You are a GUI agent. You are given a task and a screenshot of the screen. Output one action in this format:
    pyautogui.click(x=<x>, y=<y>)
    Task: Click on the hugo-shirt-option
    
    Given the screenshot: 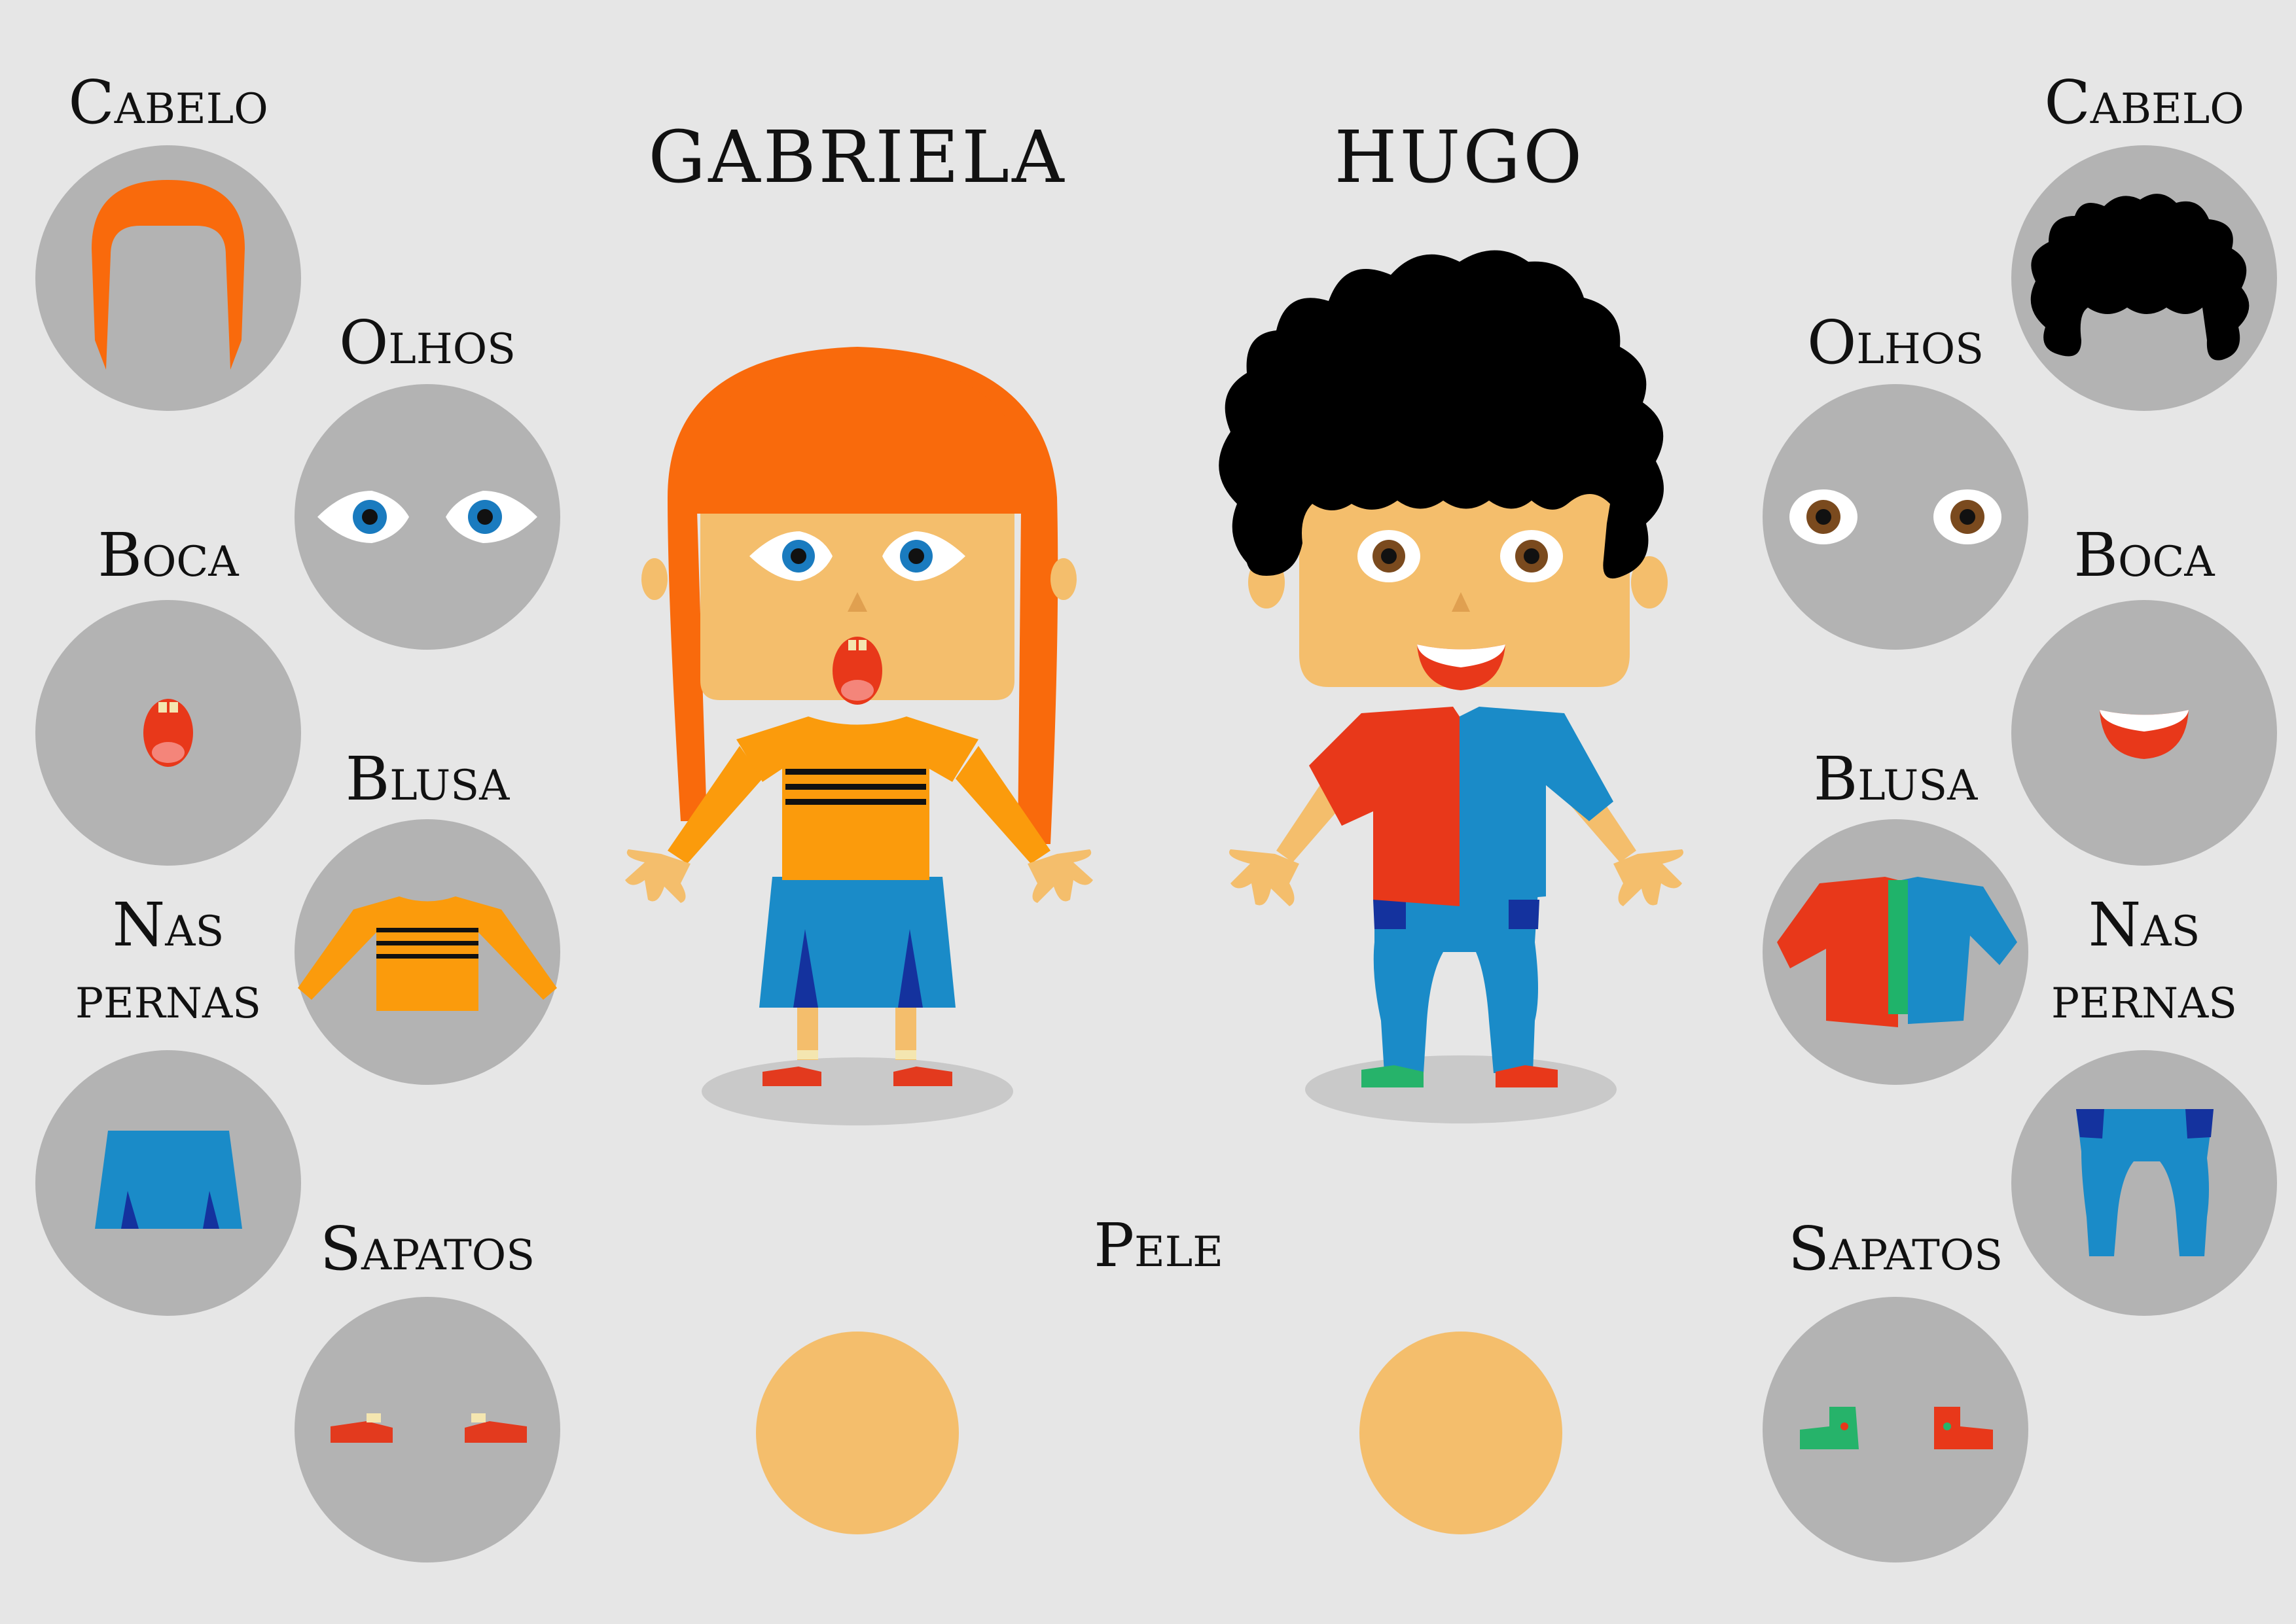 What is the action you would take?
    pyautogui.click(x=1895, y=952)
    